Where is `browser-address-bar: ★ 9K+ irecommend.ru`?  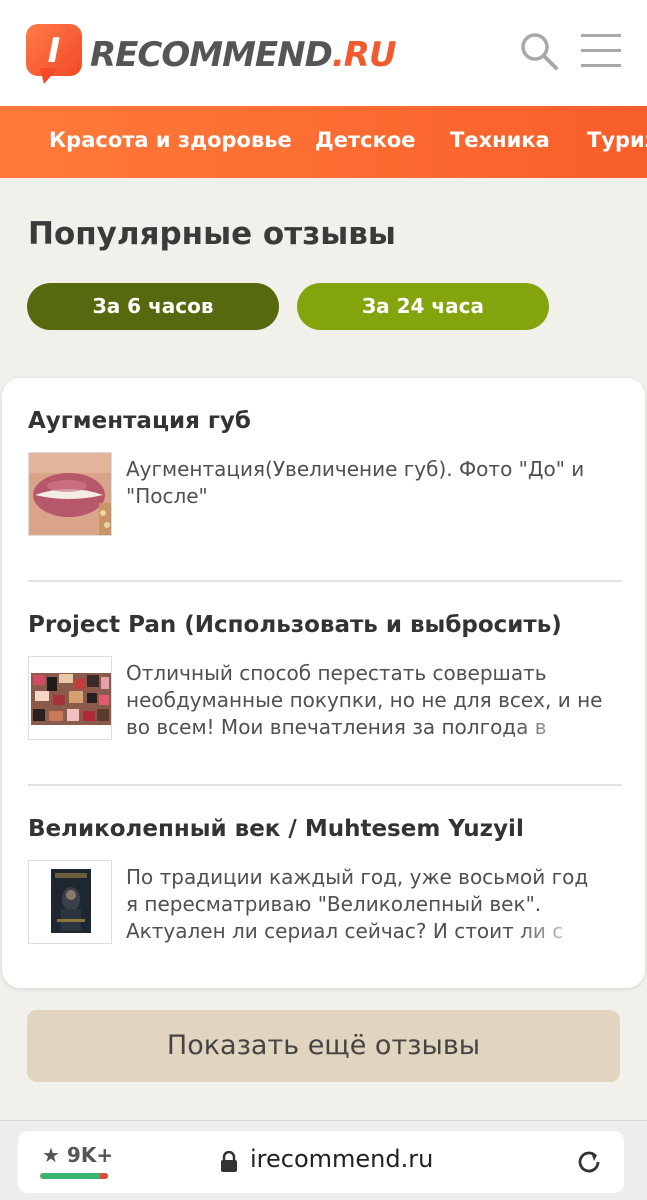
browser-address-bar: ★ 9K+ irecommend.ru is located at coordinates (323, 1160).